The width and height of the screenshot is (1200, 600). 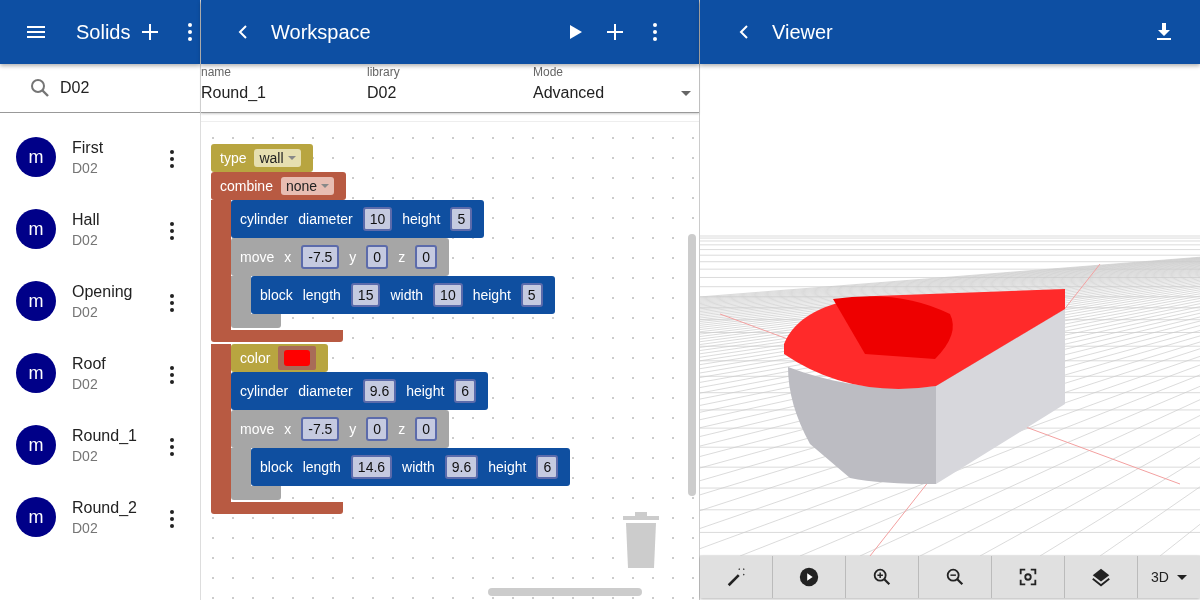 I want to click on code-block: block length 15 width 10 height 5, so click(x=403, y=295).